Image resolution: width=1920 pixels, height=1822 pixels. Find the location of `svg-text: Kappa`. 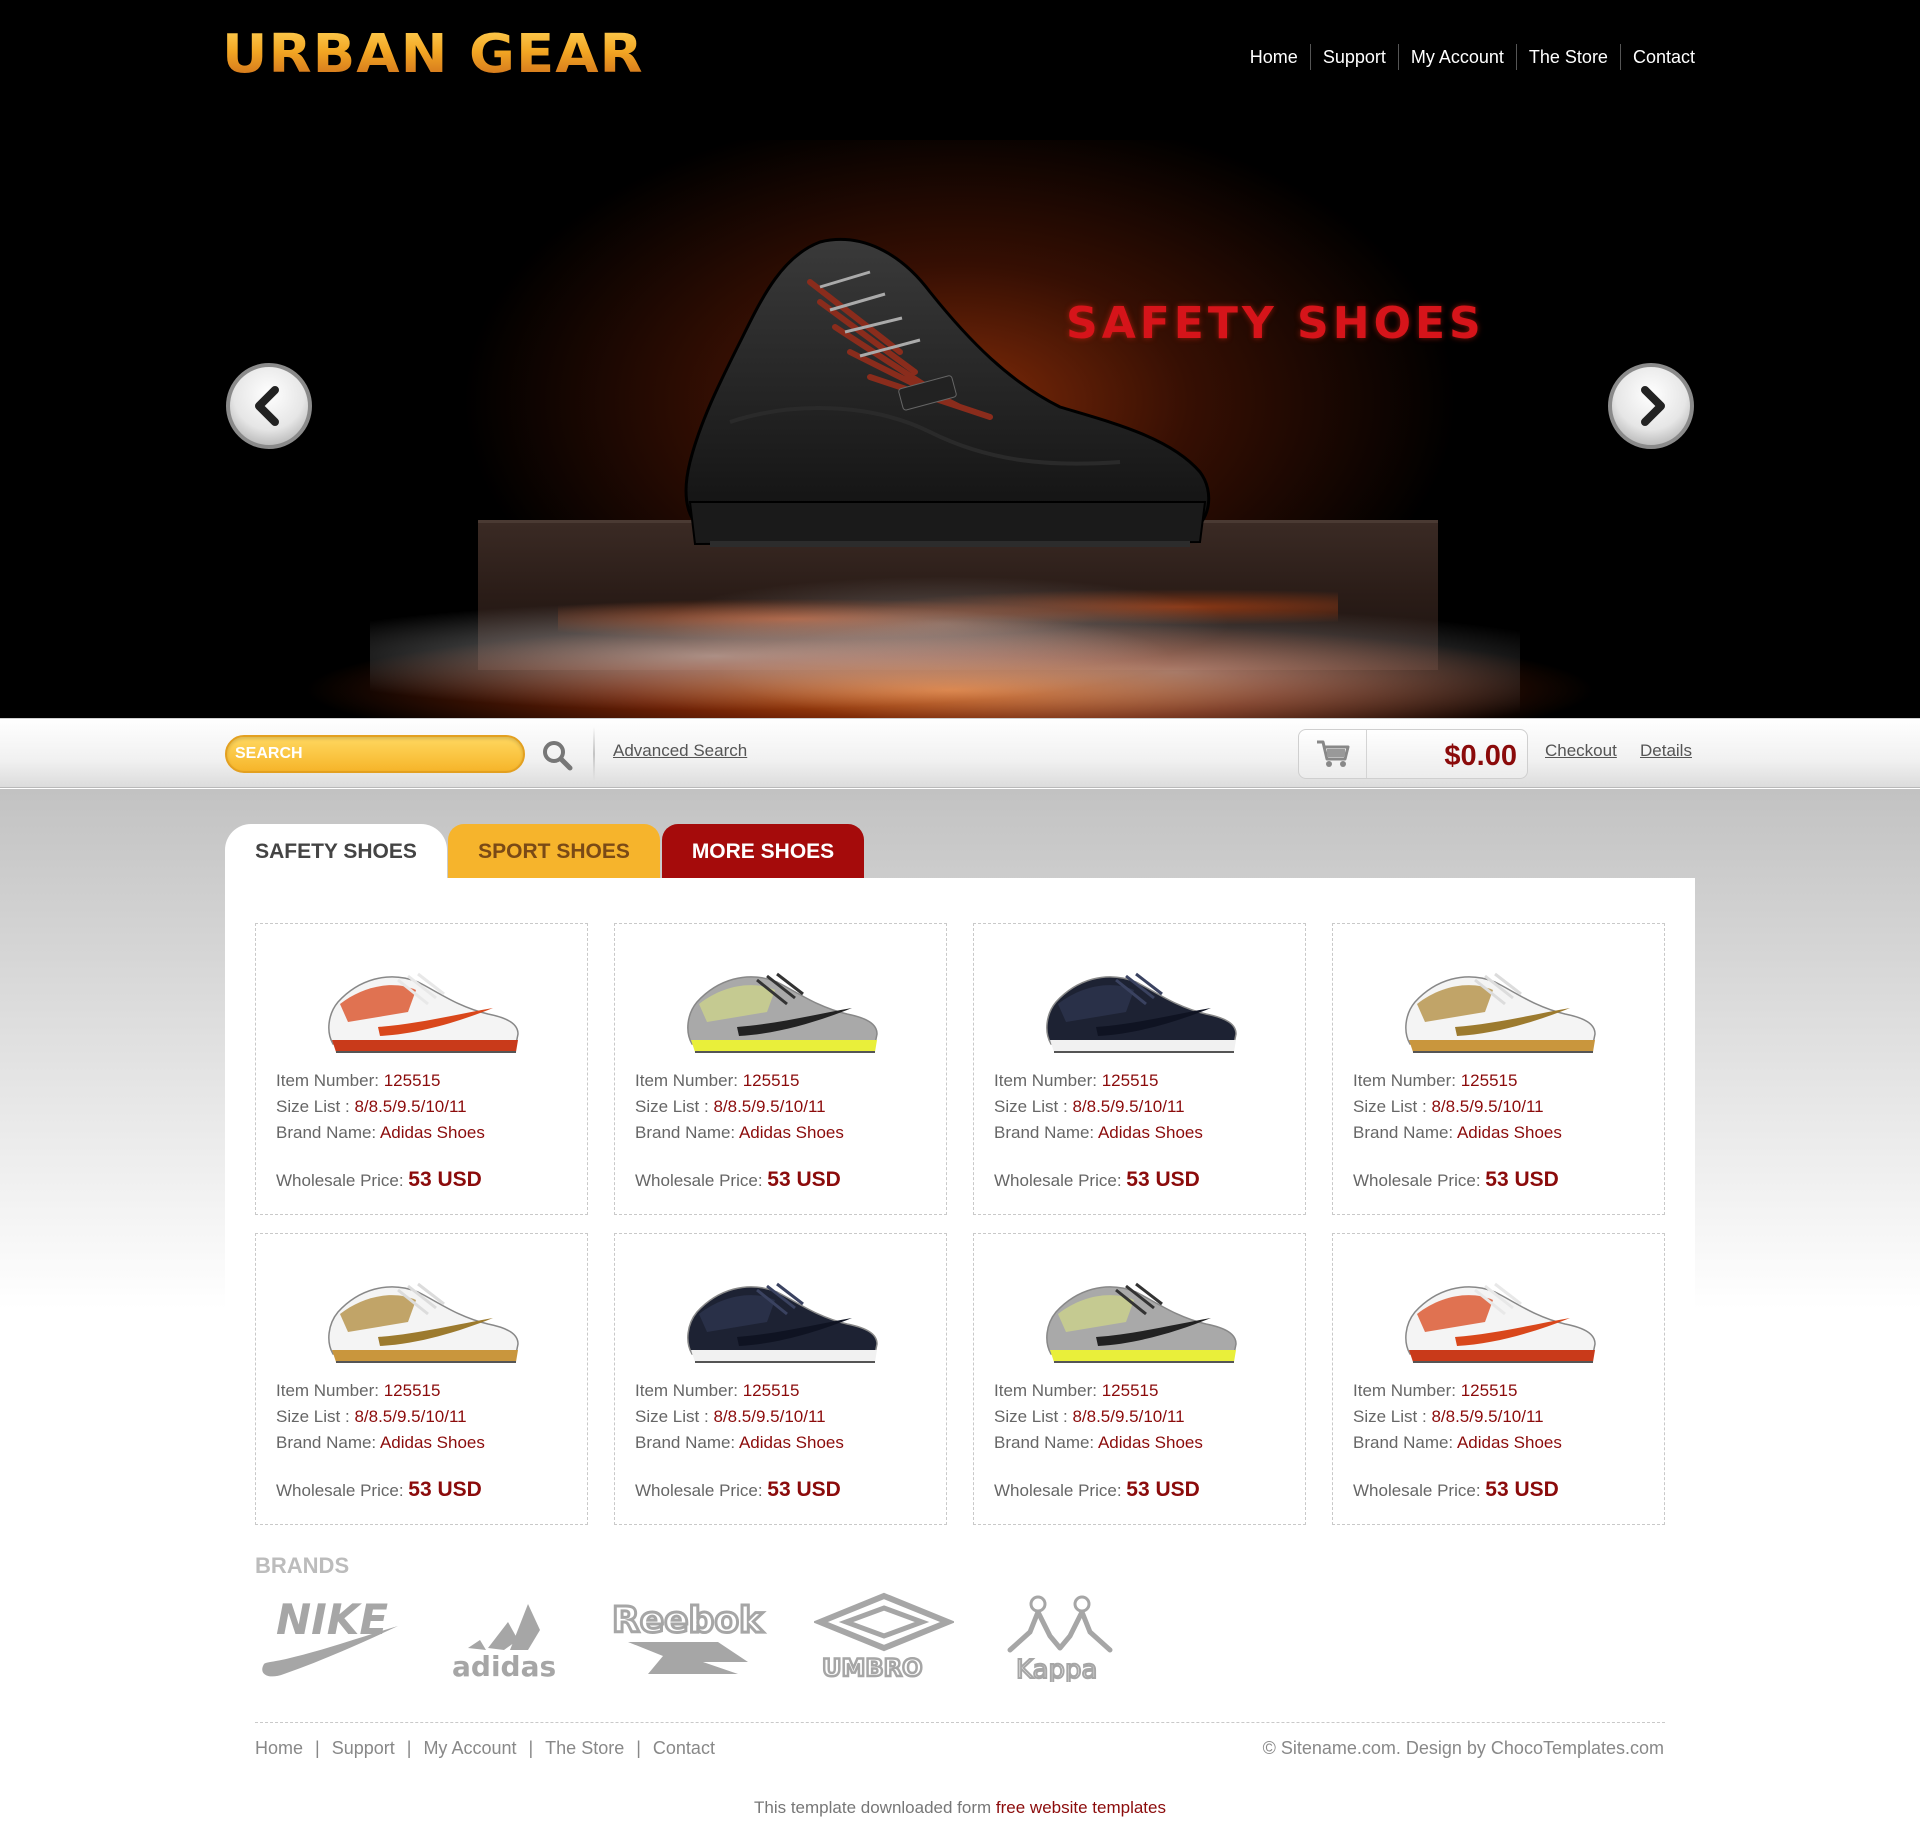

svg-text: Kappa is located at coordinates (1056, 1668).